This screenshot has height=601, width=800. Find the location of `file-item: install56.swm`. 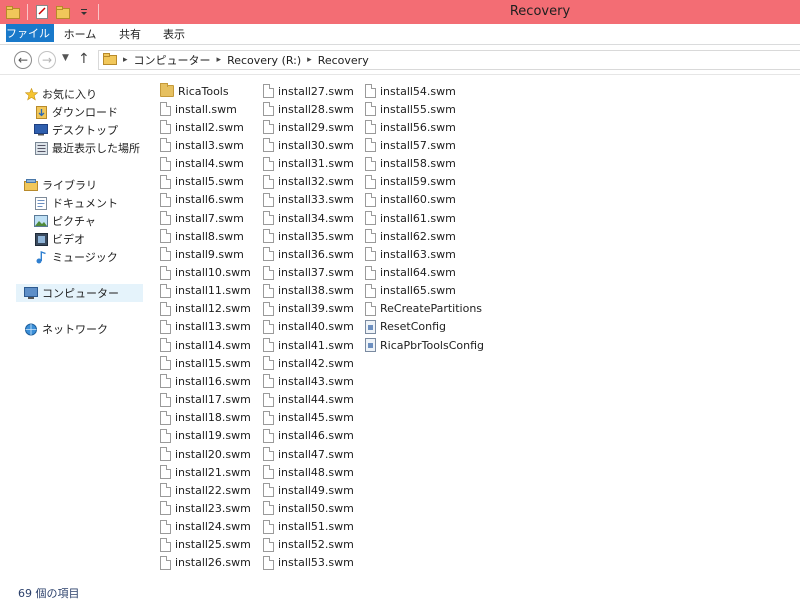

file-item: install56.swm is located at coordinates (410, 127).